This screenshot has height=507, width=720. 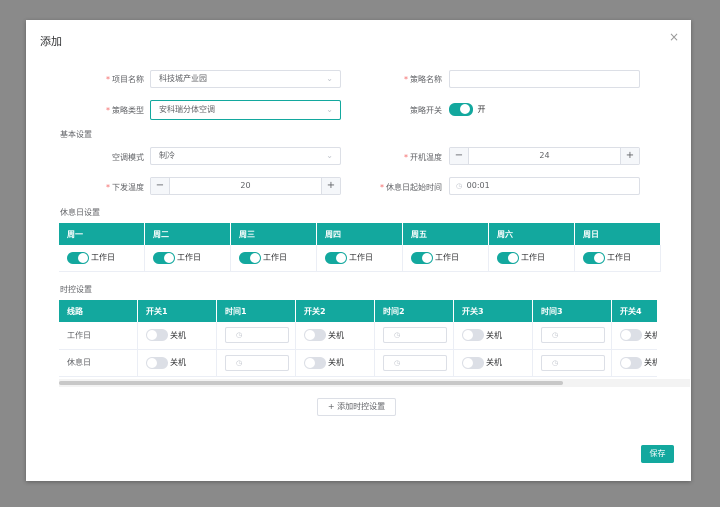 What do you see at coordinates (674, 37) in the screenshot?
I see `close-icon: ×` at bounding box center [674, 37].